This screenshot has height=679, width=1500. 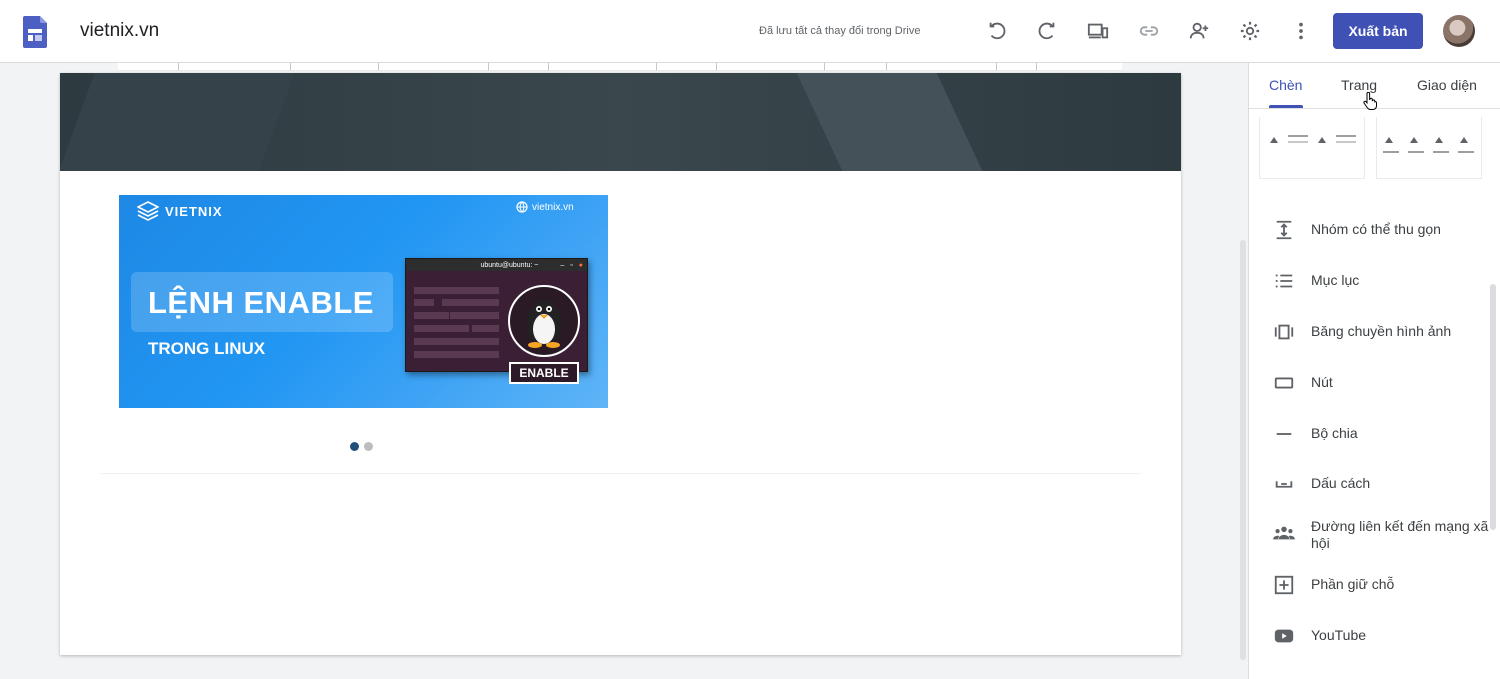 What do you see at coordinates (148, 211) in the screenshot?
I see `vietnix-logo-icon` at bounding box center [148, 211].